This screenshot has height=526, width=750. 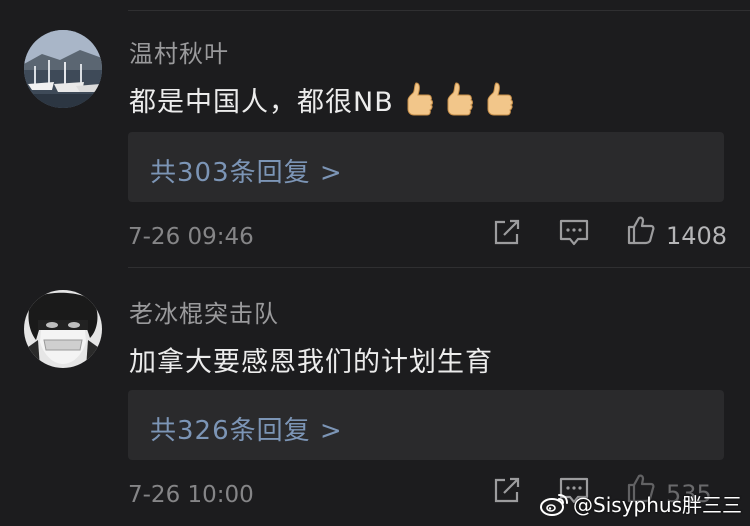 I want to click on avatar-harbor-image, so click(x=63, y=69).